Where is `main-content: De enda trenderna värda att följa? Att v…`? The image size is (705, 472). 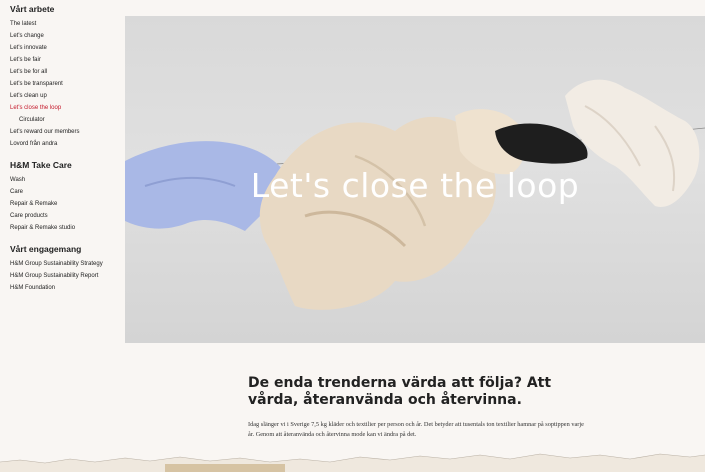 main-content: De enda trenderna värda att följa? Att v… is located at coordinates (418, 407).